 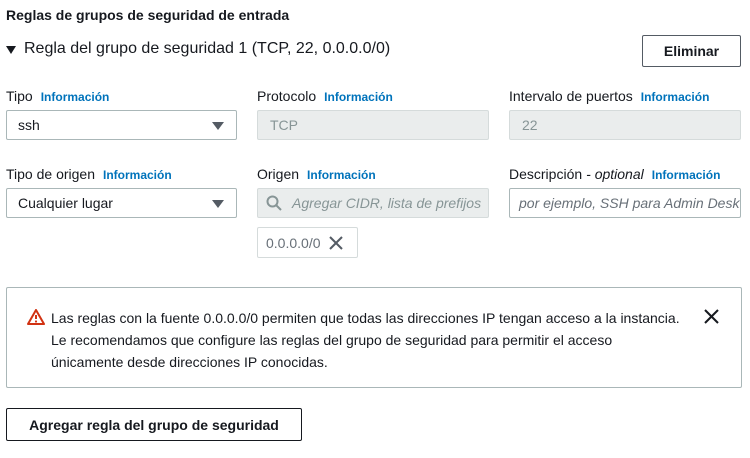 What do you see at coordinates (36, 317) in the screenshot?
I see `warning-icon` at bounding box center [36, 317].